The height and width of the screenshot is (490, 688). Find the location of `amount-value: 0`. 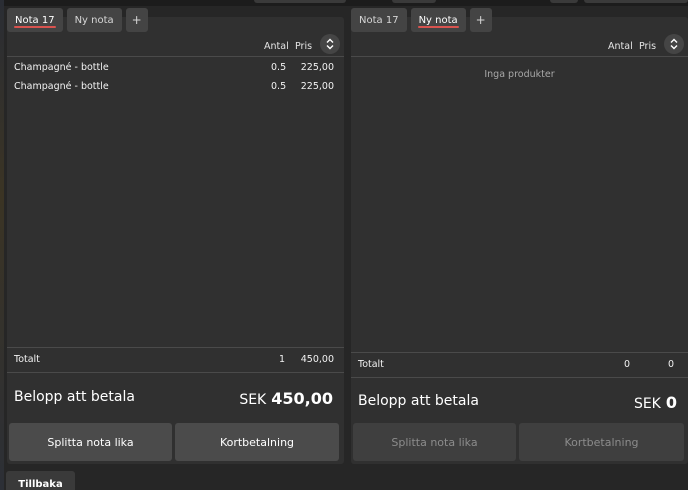

amount-value: 0 is located at coordinates (671, 402).